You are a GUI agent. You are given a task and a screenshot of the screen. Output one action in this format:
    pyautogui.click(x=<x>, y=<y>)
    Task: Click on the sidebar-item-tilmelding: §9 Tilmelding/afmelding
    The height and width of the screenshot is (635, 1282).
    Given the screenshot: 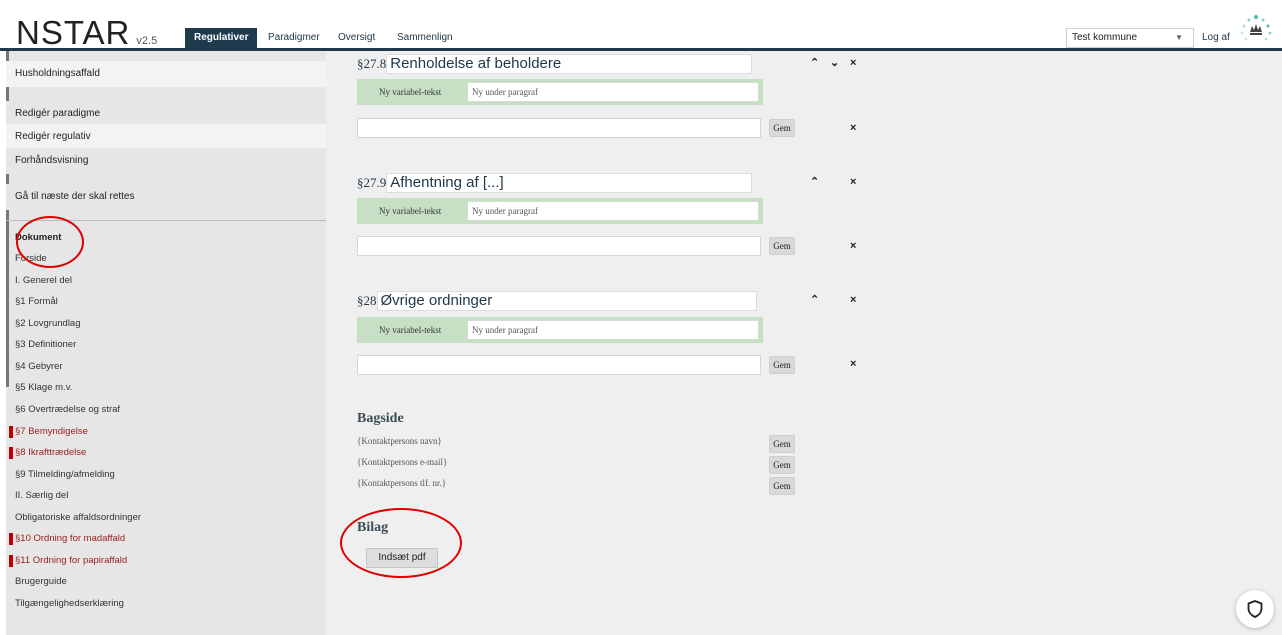 What is the action you would take?
    pyautogui.click(x=166, y=475)
    